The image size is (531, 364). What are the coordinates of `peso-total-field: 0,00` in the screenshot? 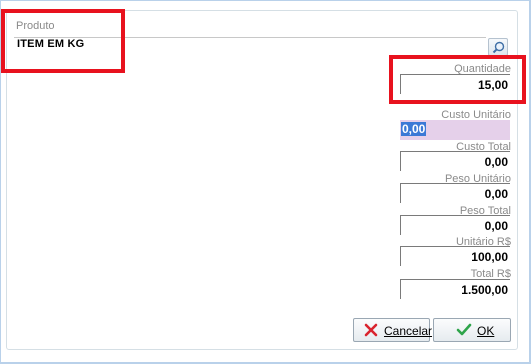 It's located at (455, 225).